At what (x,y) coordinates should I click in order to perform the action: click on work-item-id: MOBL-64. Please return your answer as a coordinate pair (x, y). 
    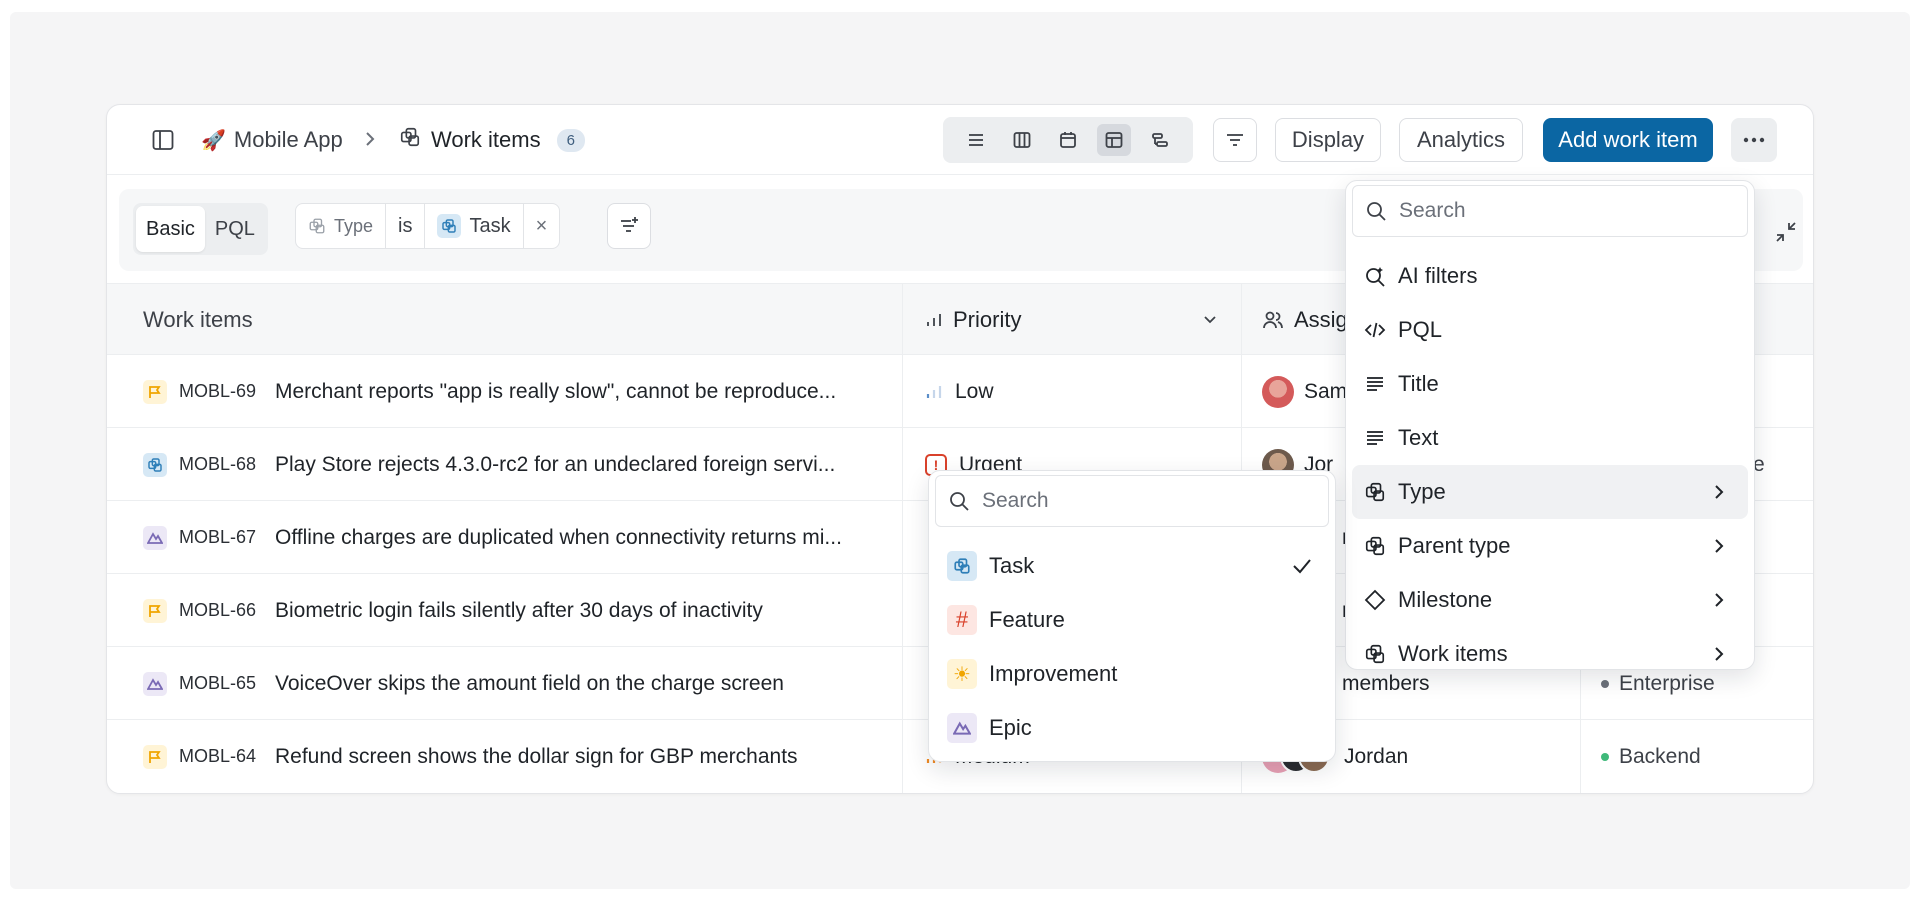
    Looking at the image, I should click on (218, 756).